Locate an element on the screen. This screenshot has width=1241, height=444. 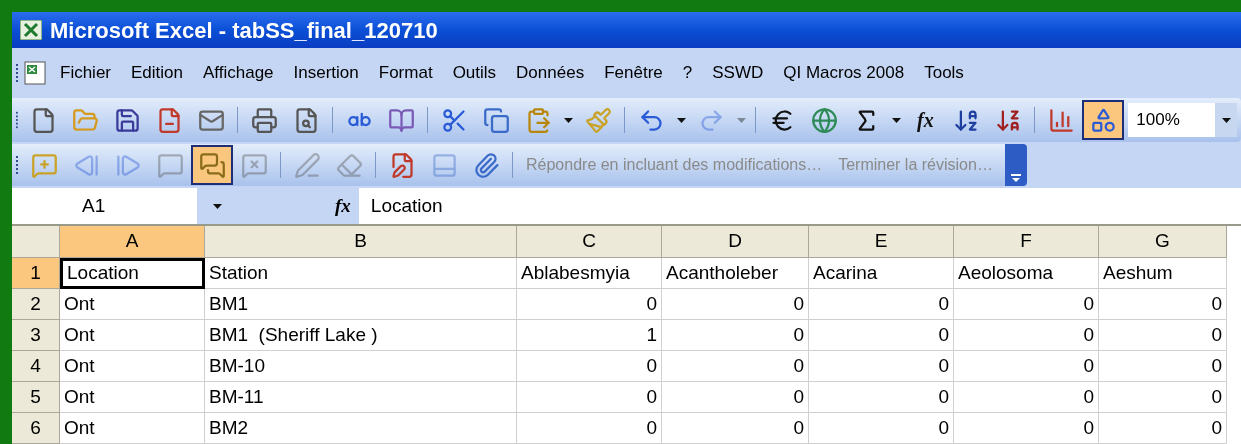
menu-item: Insertion is located at coordinates (326, 73).